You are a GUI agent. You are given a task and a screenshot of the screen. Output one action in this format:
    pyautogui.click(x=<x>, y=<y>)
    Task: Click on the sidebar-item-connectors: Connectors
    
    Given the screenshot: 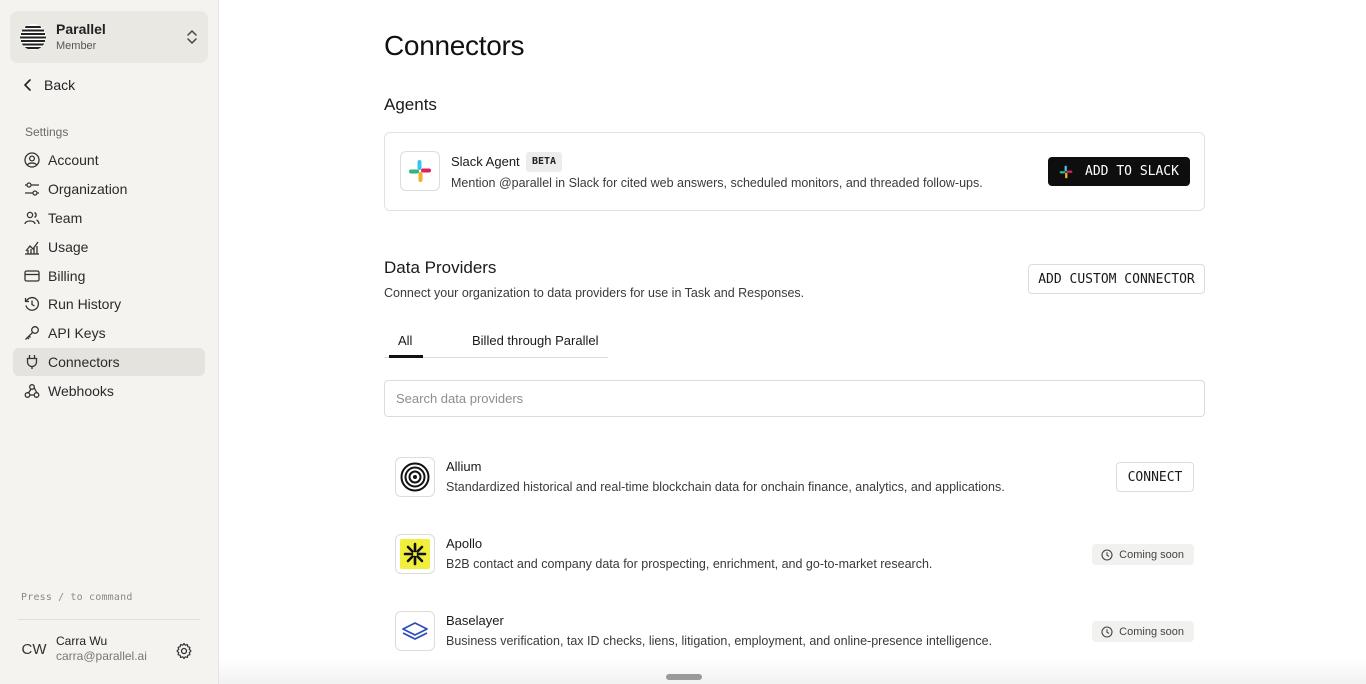 What is the action you would take?
    pyautogui.click(x=109, y=362)
    